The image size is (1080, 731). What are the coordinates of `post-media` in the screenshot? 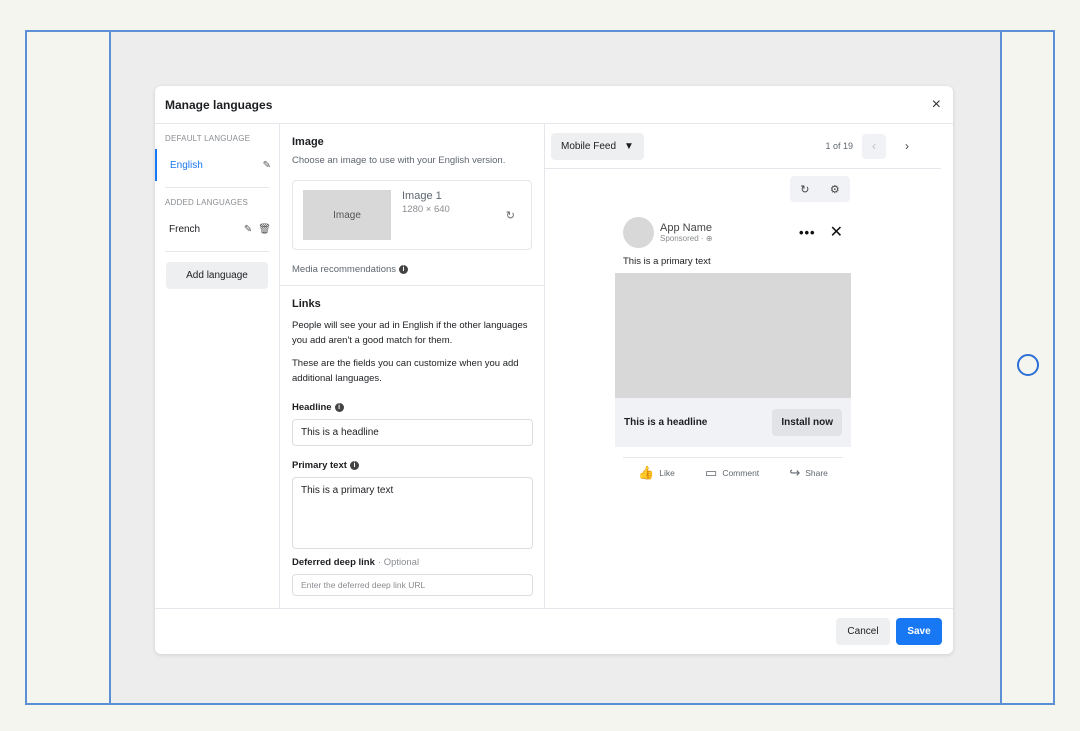 It's located at (733, 335).